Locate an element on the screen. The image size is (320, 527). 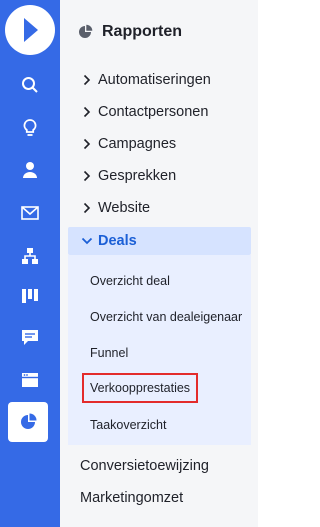
nav-item-label: Deals is located at coordinates (117, 241).